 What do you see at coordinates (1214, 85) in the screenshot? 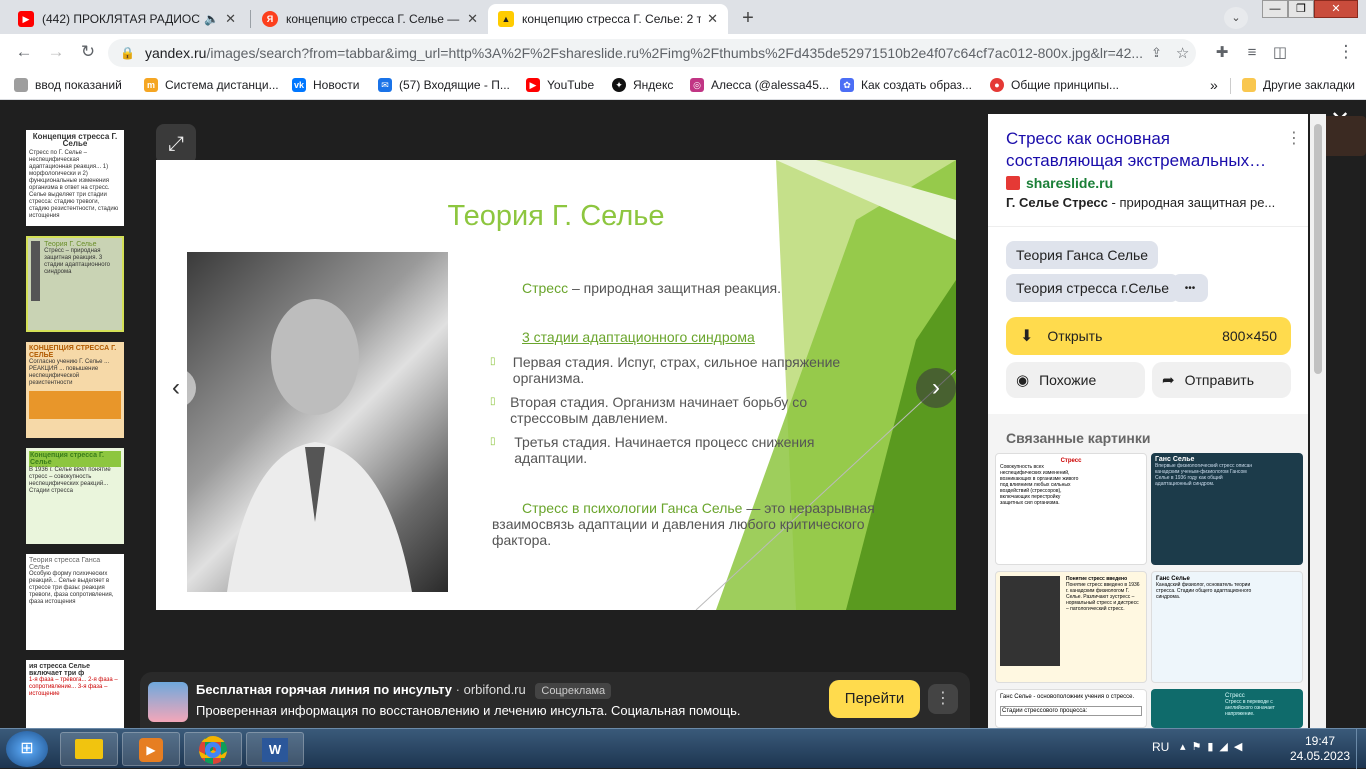
I see `bookmarks-overflow: »` at bounding box center [1214, 85].